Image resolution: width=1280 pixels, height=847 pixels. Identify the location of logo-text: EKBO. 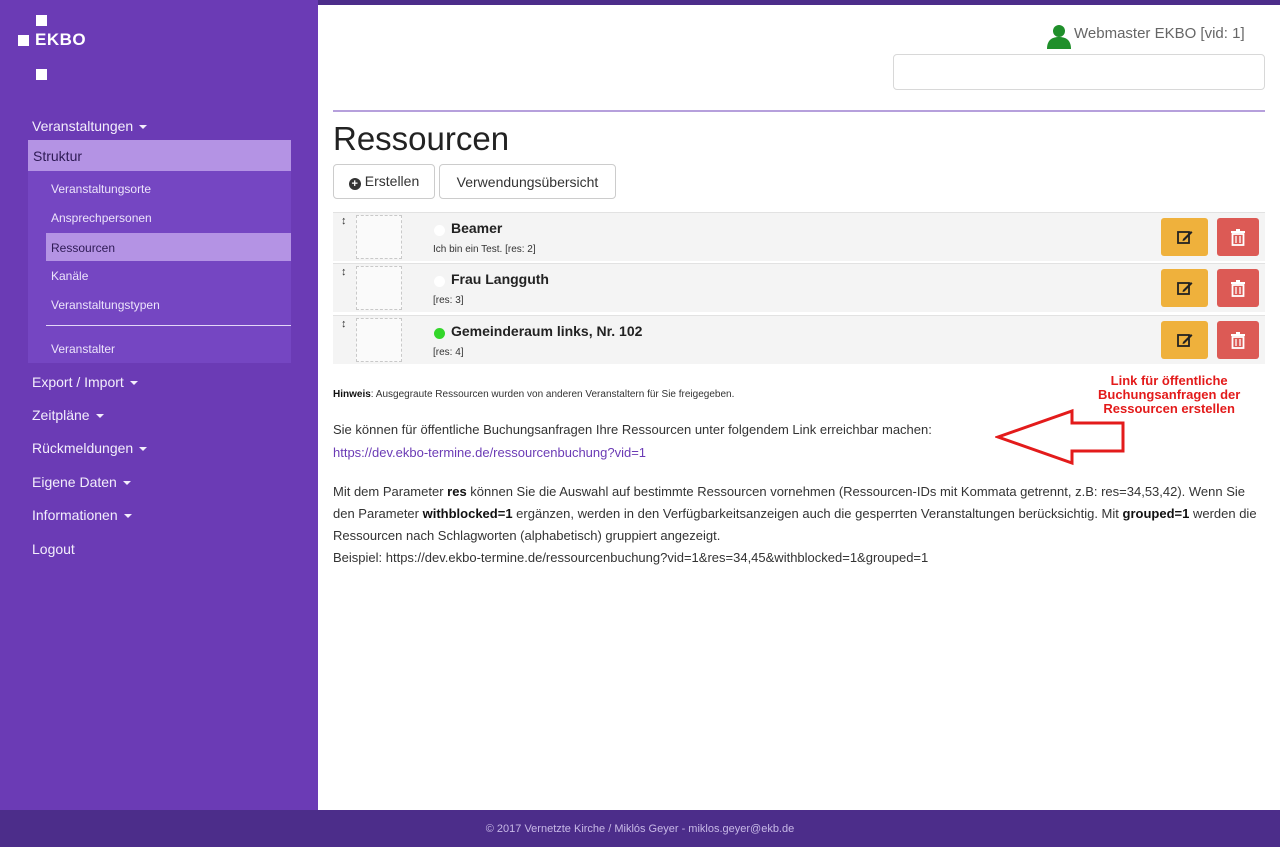
(61, 39).